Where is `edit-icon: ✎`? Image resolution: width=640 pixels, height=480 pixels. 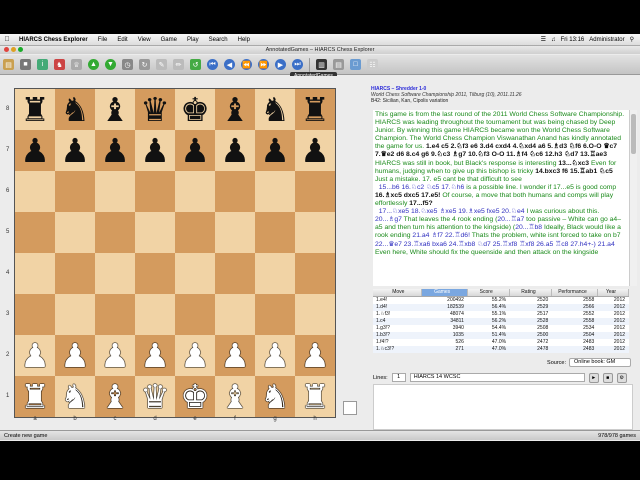 edit-icon: ✎ is located at coordinates (161, 64).